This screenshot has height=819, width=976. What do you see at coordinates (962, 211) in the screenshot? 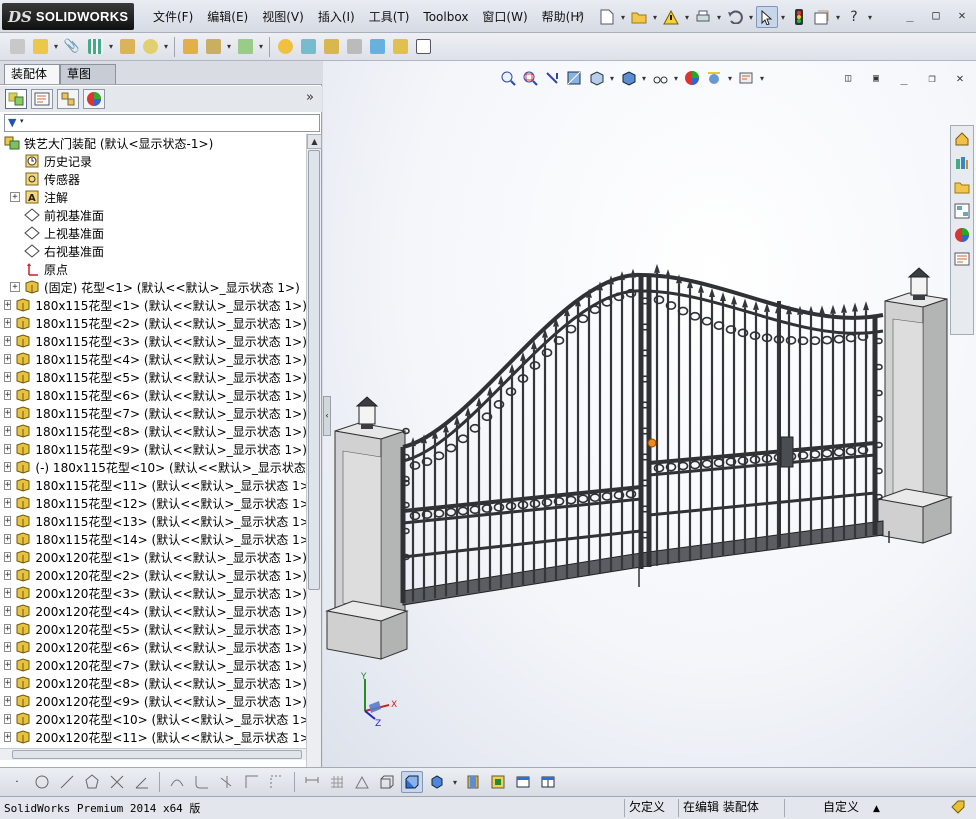
I see `view-palette-tab` at bounding box center [962, 211].